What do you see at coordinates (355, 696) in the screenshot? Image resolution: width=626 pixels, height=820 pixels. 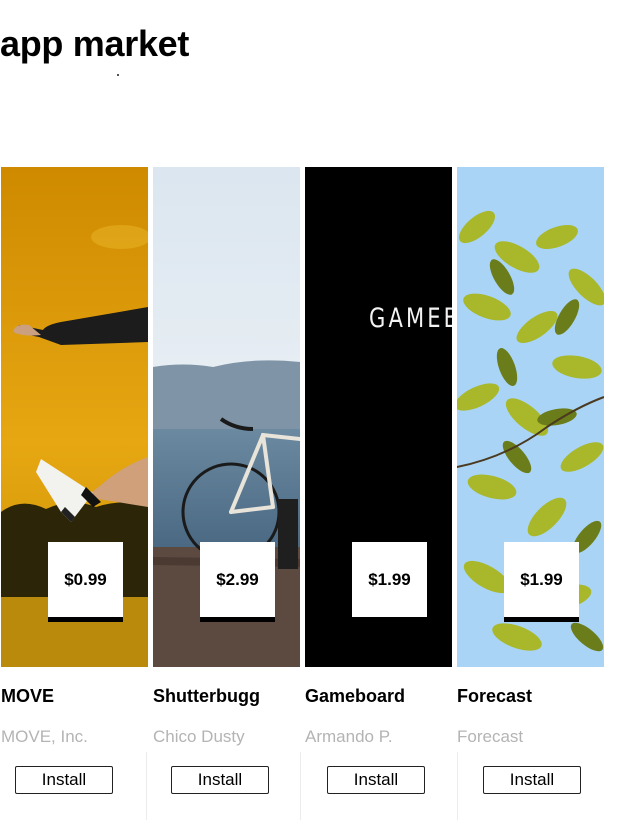 I see `app-name: Gameboard` at bounding box center [355, 696].